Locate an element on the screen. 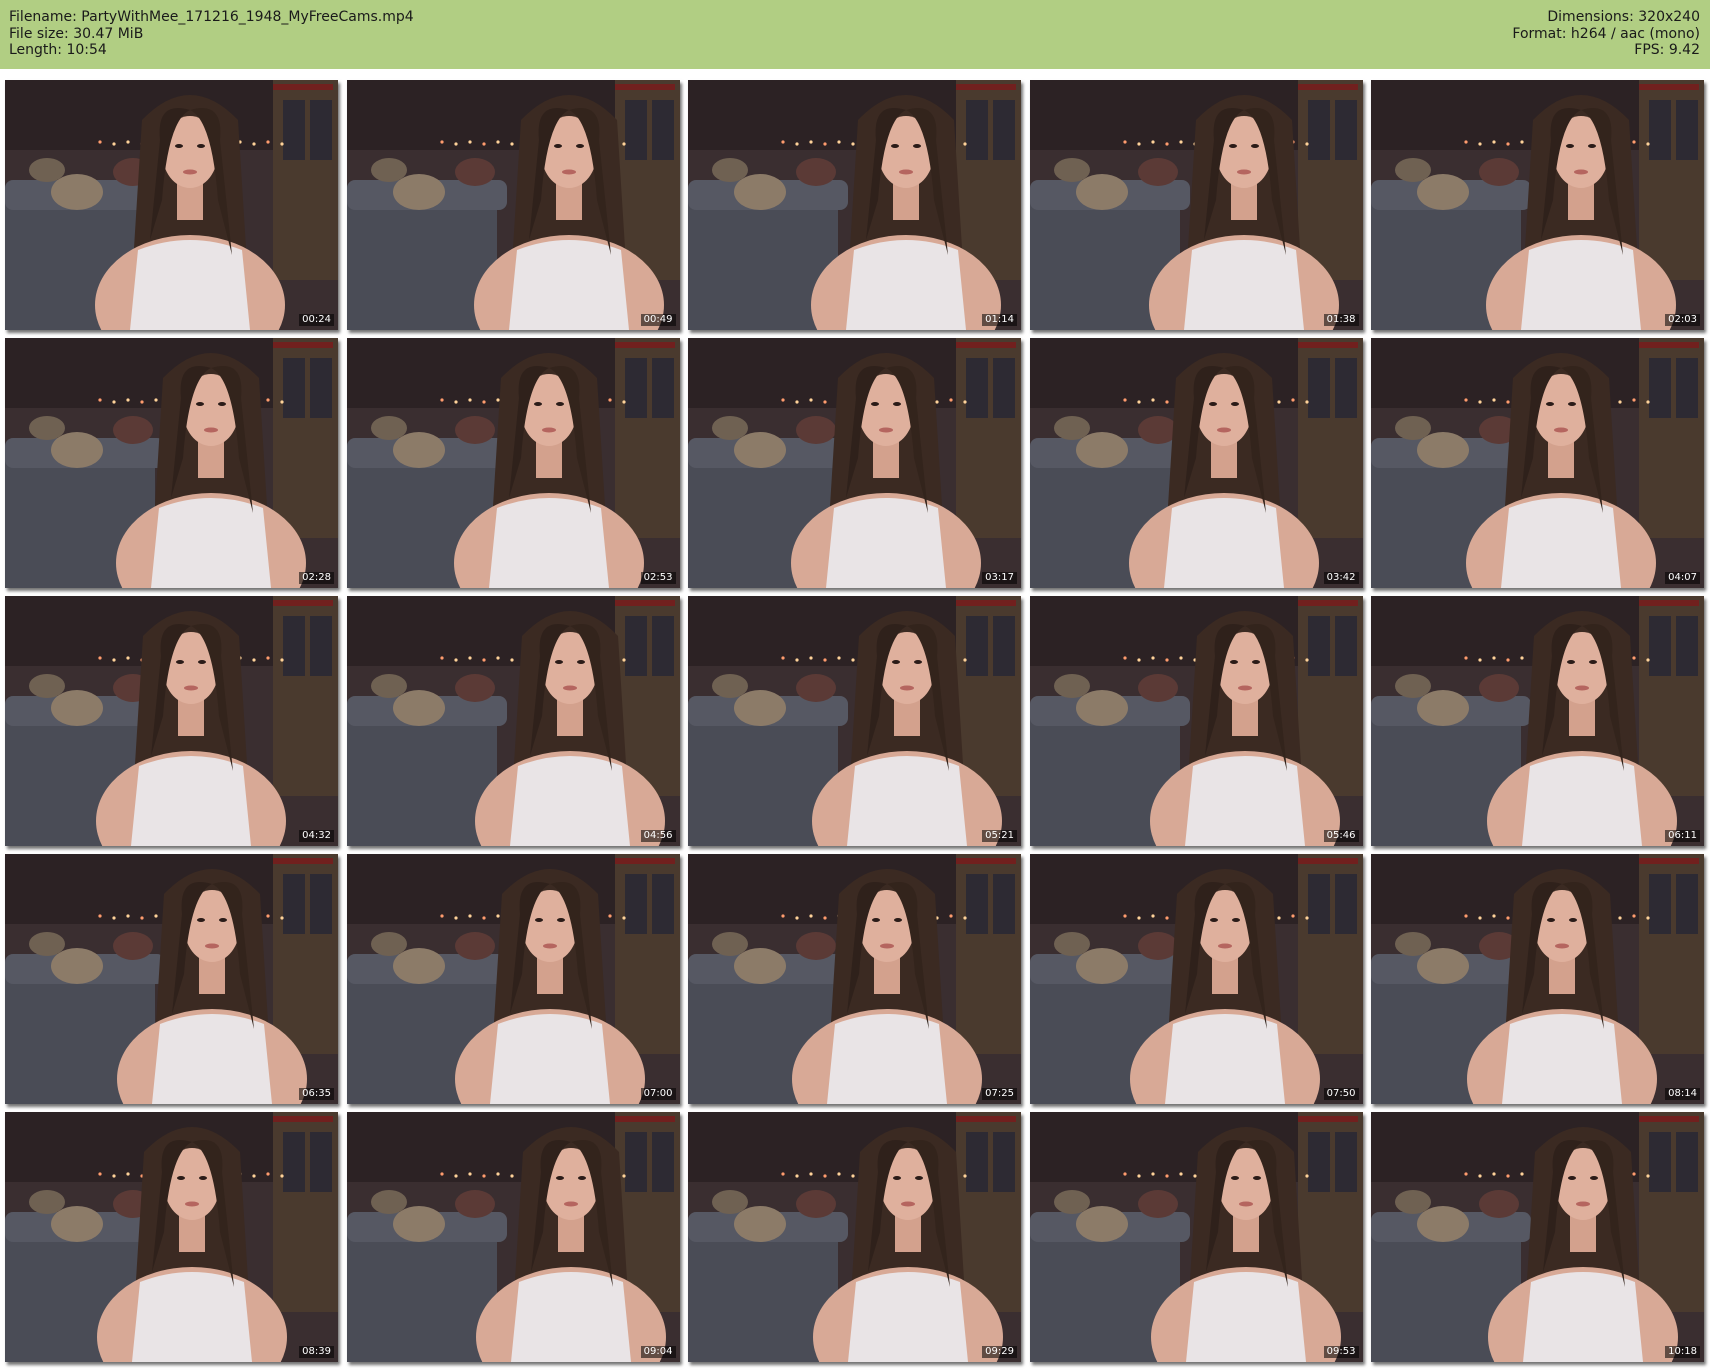  thumbnail-timestamp: 09:04 is located at coordinates (658, 1352).